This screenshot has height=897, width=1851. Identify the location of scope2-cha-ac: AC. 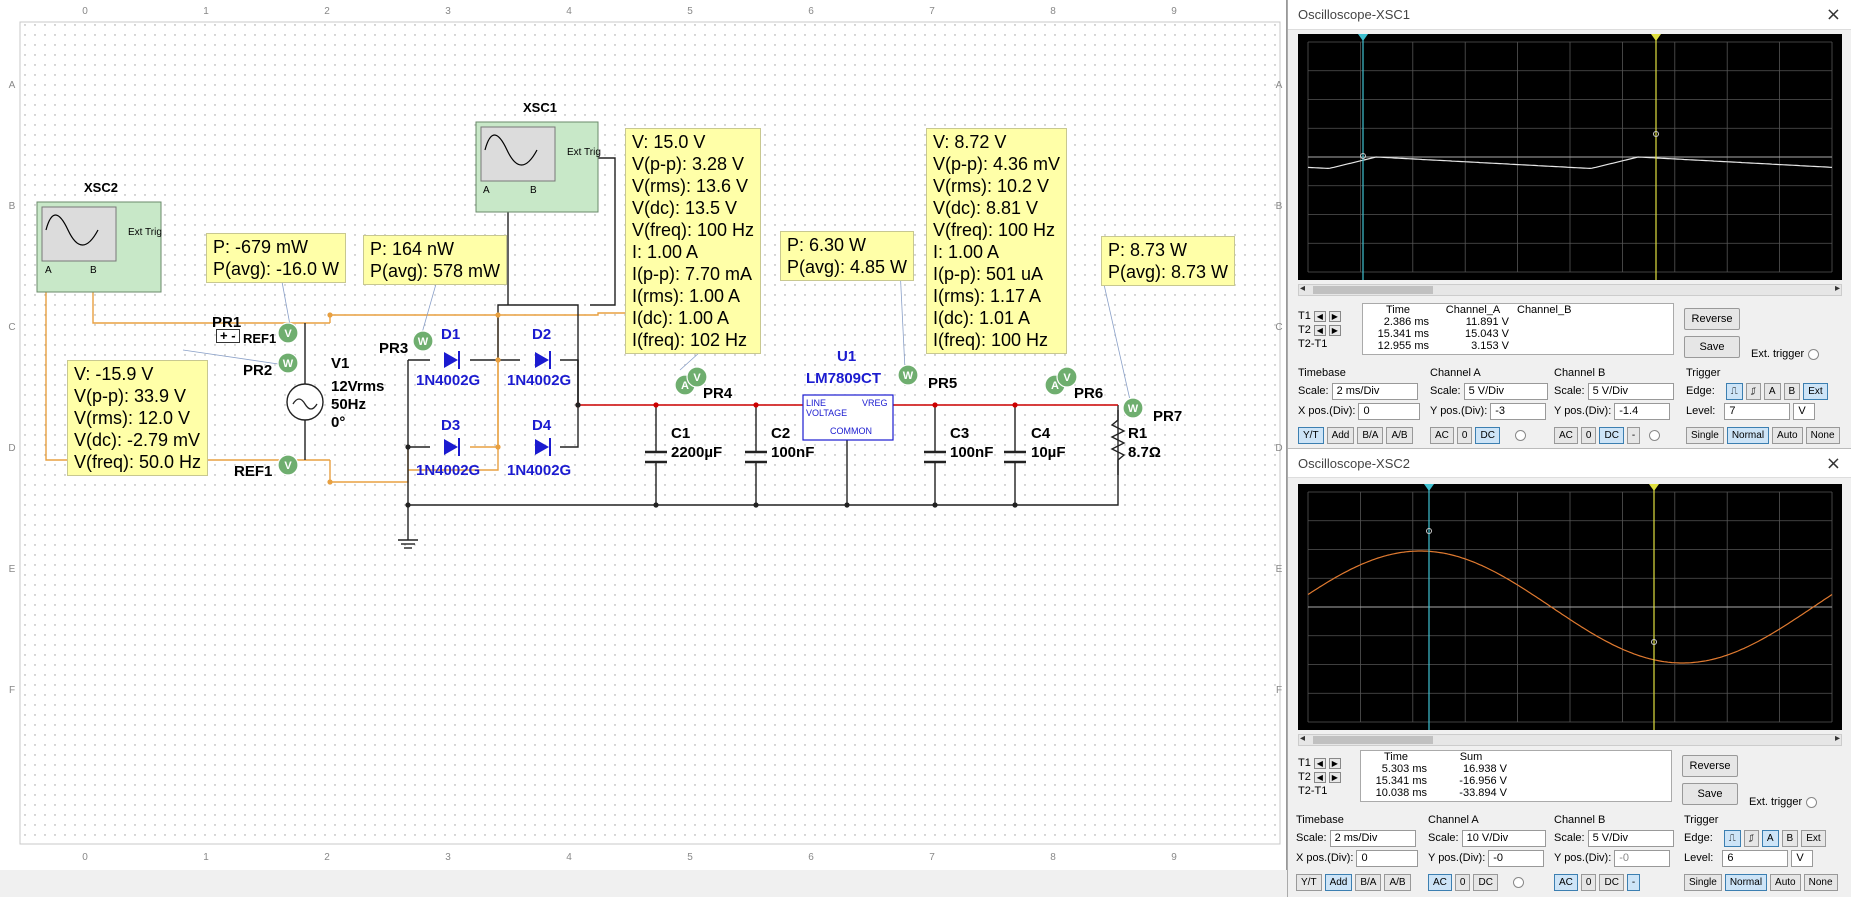
(1440, 882).